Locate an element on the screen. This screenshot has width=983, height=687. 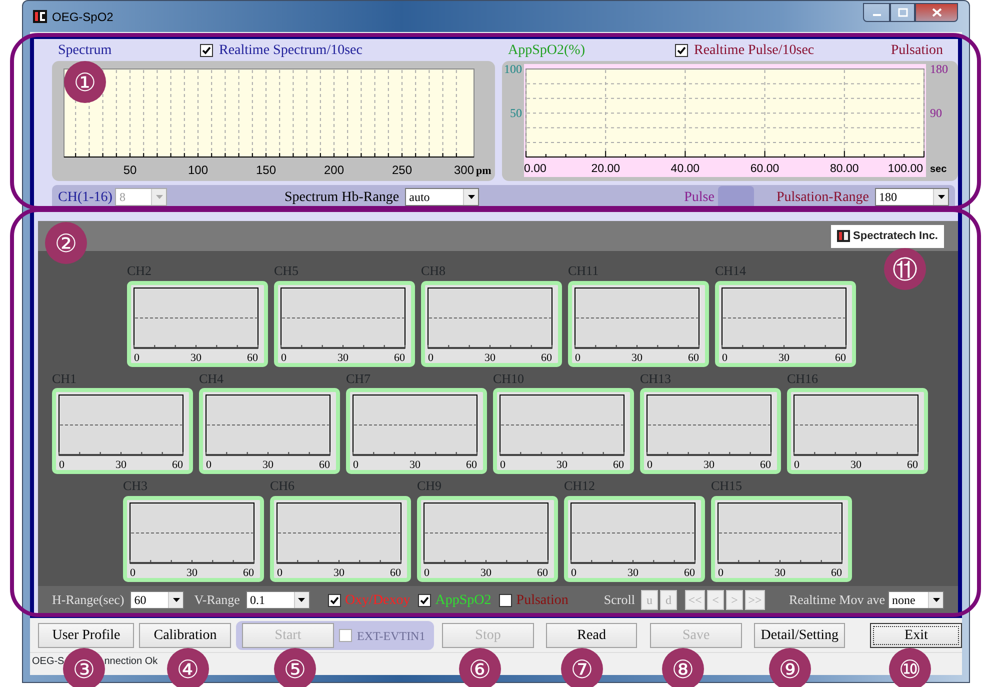
field-label: Spectrum Hb-Range is located at coordinates (342, 197).